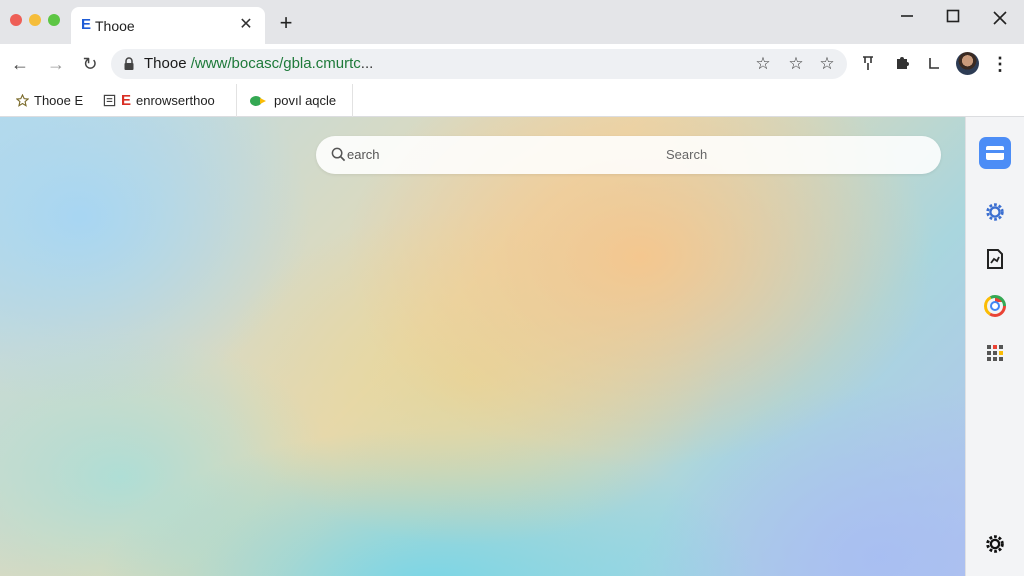 This screenshot has height=576, width=1024. What do you see at coordinates (109, 101) in the screenshot?
I see `document-icon` at bounding box center [109, 101].